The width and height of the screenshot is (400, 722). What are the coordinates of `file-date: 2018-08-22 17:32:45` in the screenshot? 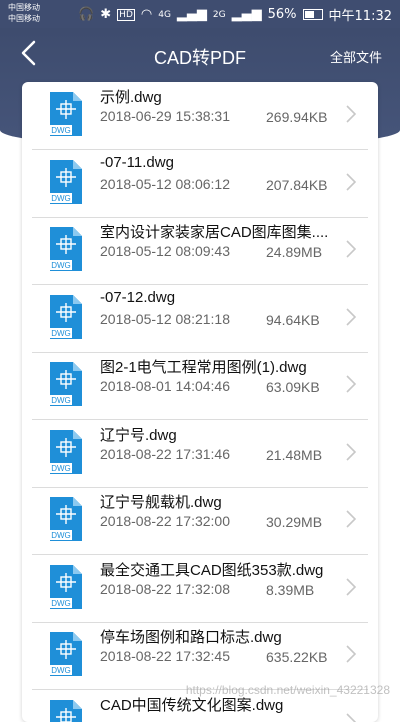 It's located at (165, 656).